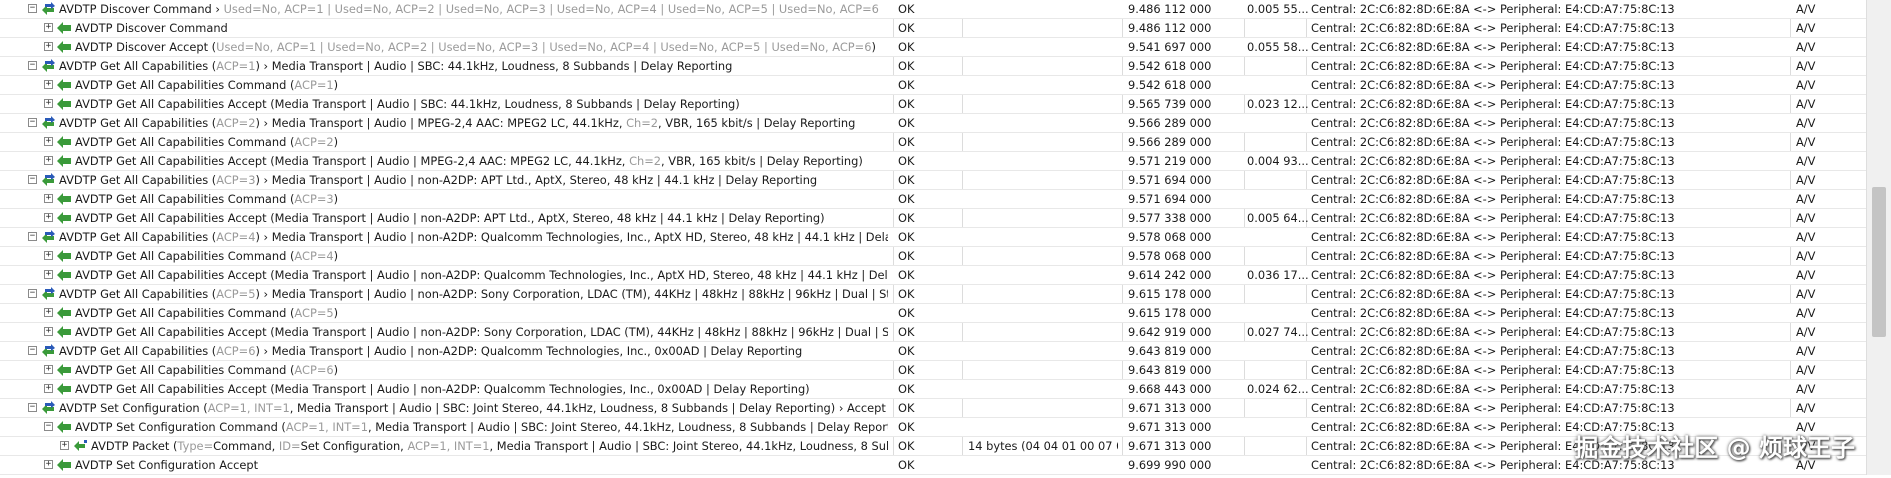 The width and height of the screenshot is (1891, 478). What do you see at coordinates (326, 427) in the screenshot?
I see `summary-param: ACP=1, INT=1` at bounding box center [326, 427].